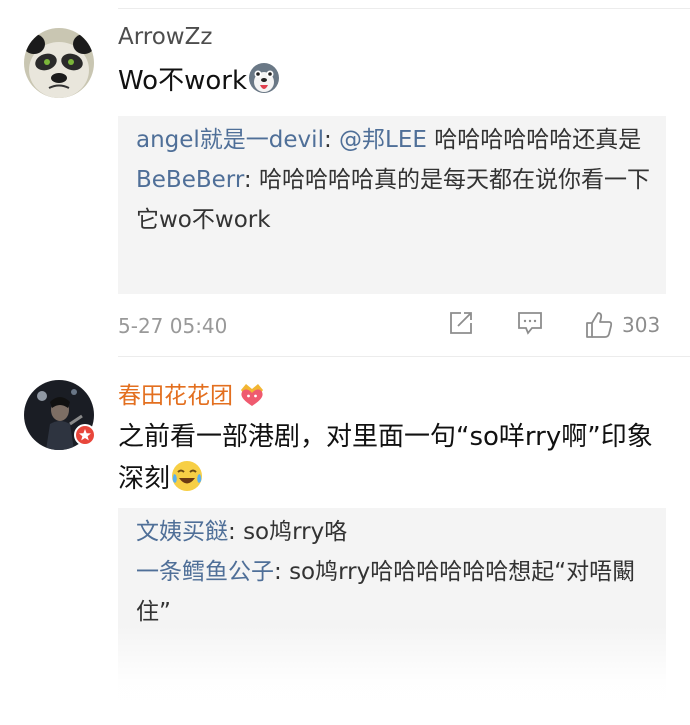 This screenshot has height=725, width=690. I want to click on username-row: 春田花花团, so click(192, 393).